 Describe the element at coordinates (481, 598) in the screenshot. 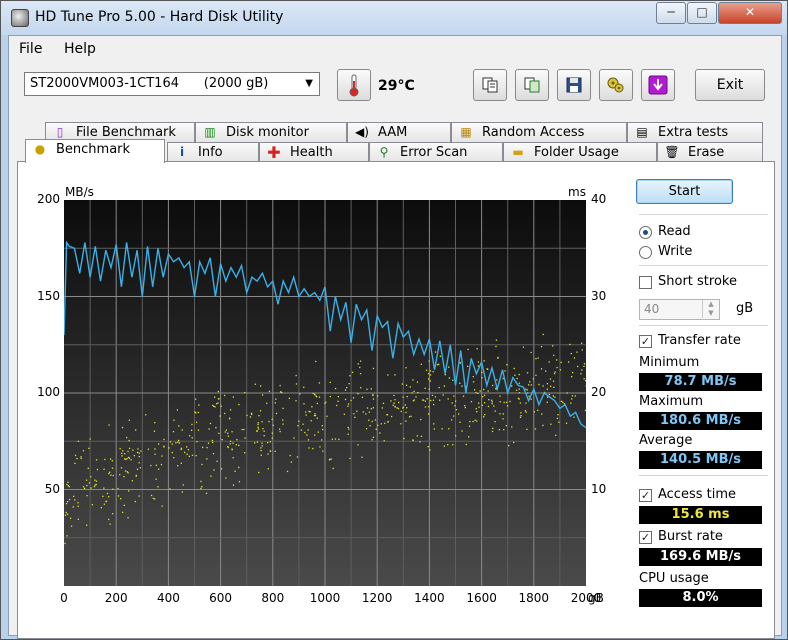

I see `x-tick-label: 1600` at that location.